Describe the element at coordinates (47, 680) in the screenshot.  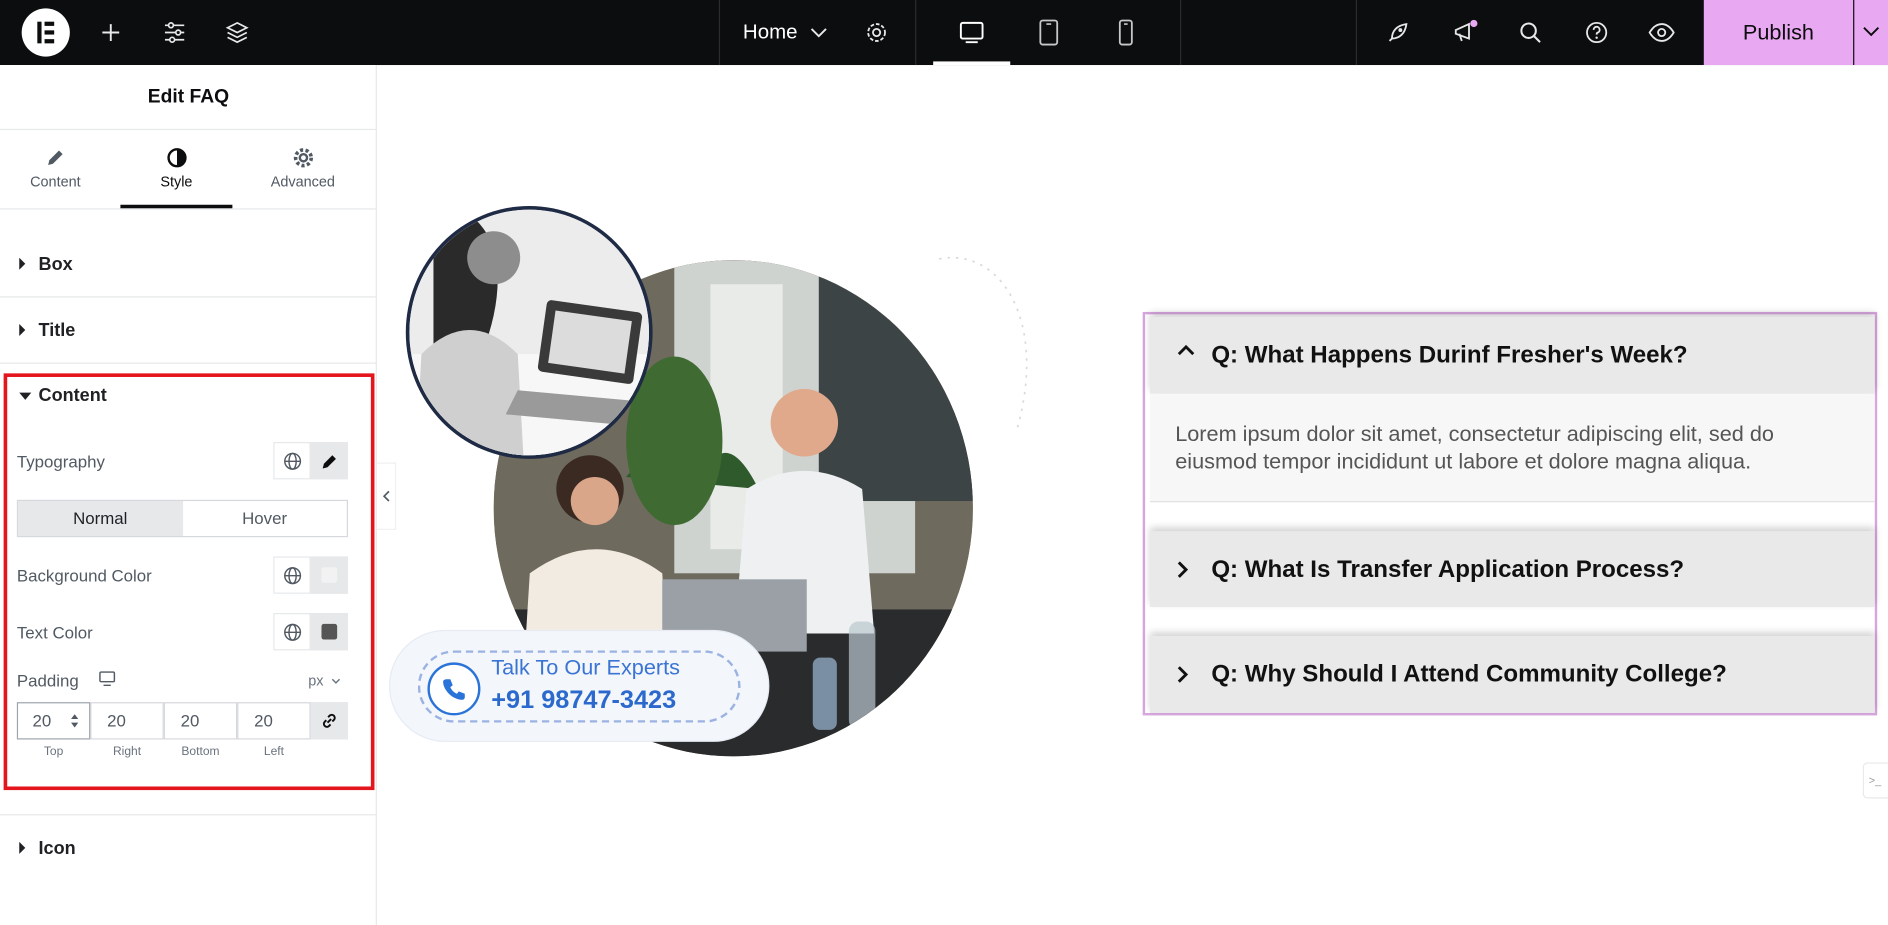
I see `padding-label: Padding` at that location.